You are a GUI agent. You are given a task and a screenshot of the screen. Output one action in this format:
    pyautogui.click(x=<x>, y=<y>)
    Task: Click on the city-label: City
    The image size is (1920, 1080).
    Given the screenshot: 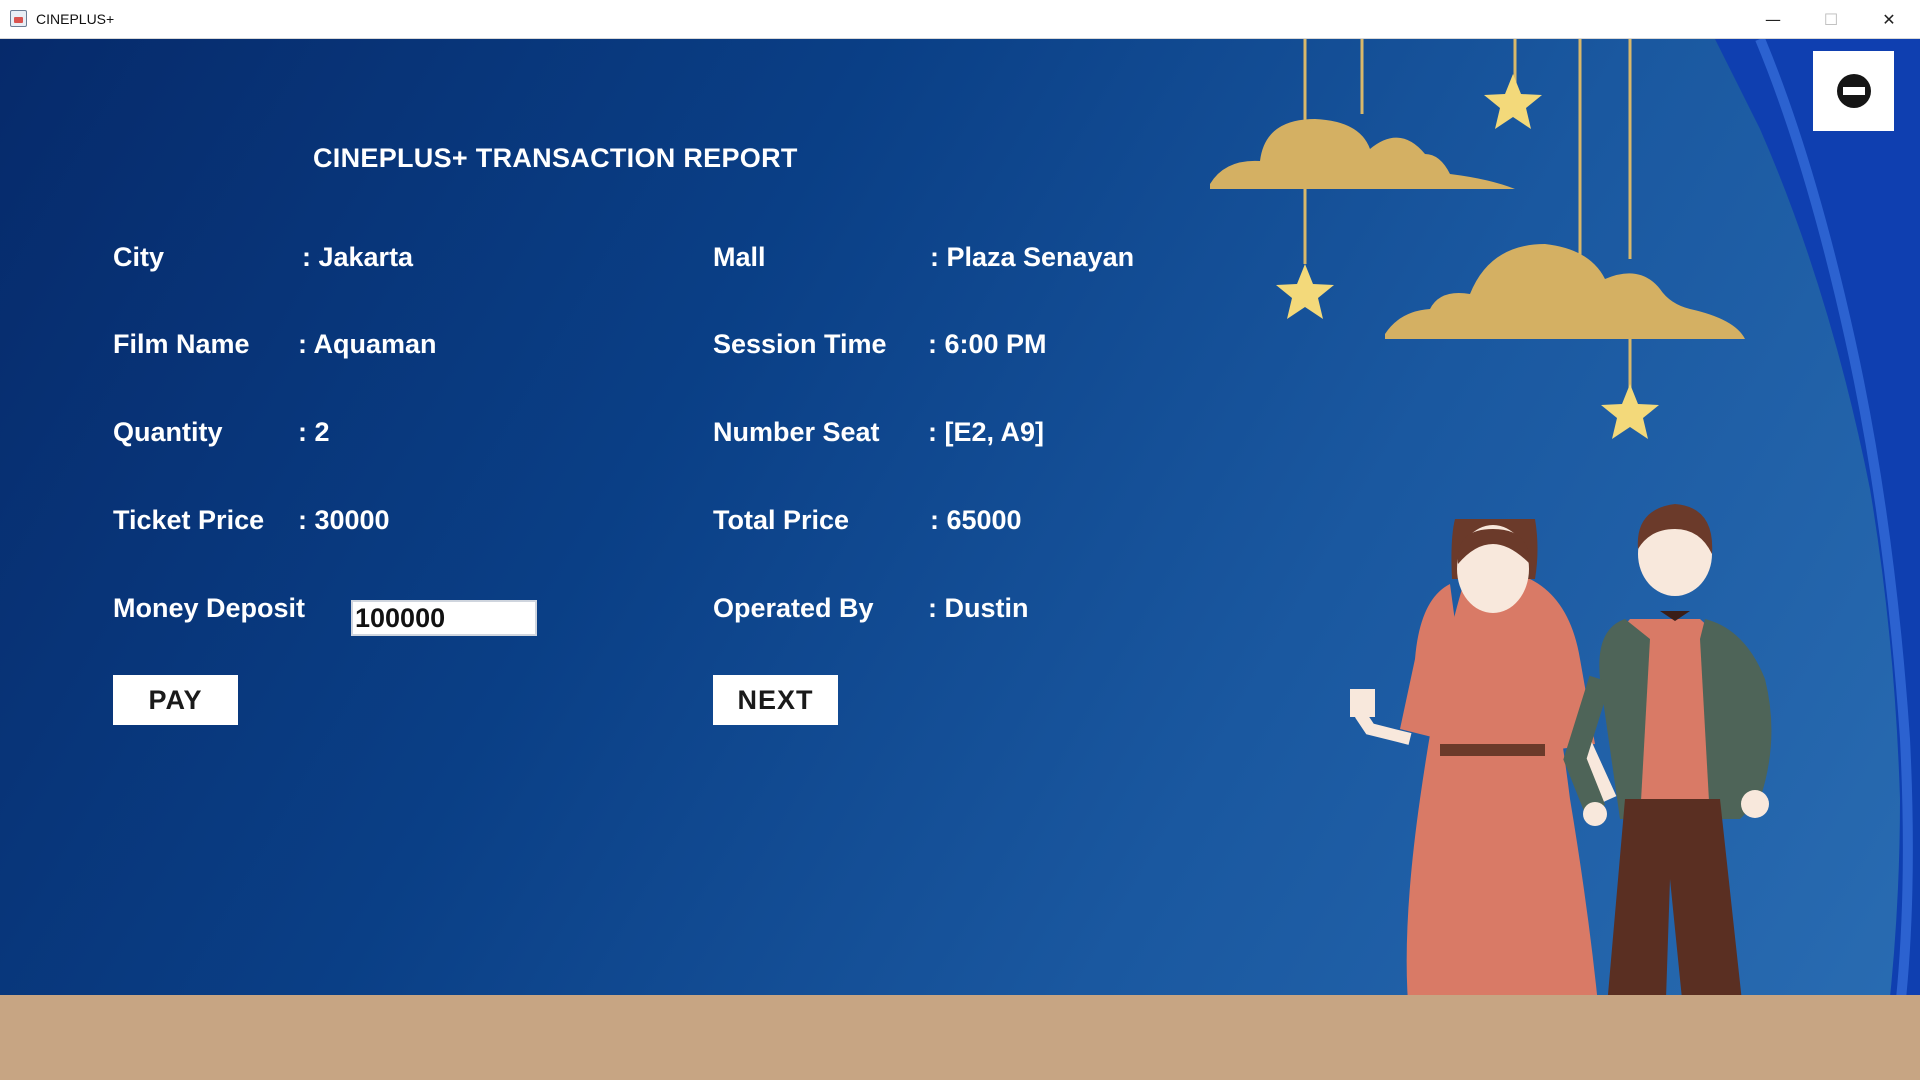 What is the action you would take?
    pyautogui.click(x=139, y=257)
    